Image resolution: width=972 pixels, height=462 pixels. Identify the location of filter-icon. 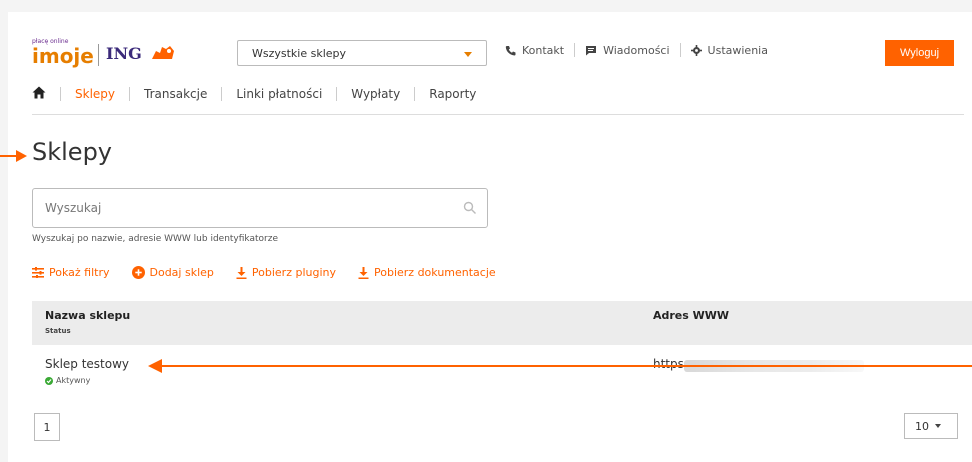
(38, 272).